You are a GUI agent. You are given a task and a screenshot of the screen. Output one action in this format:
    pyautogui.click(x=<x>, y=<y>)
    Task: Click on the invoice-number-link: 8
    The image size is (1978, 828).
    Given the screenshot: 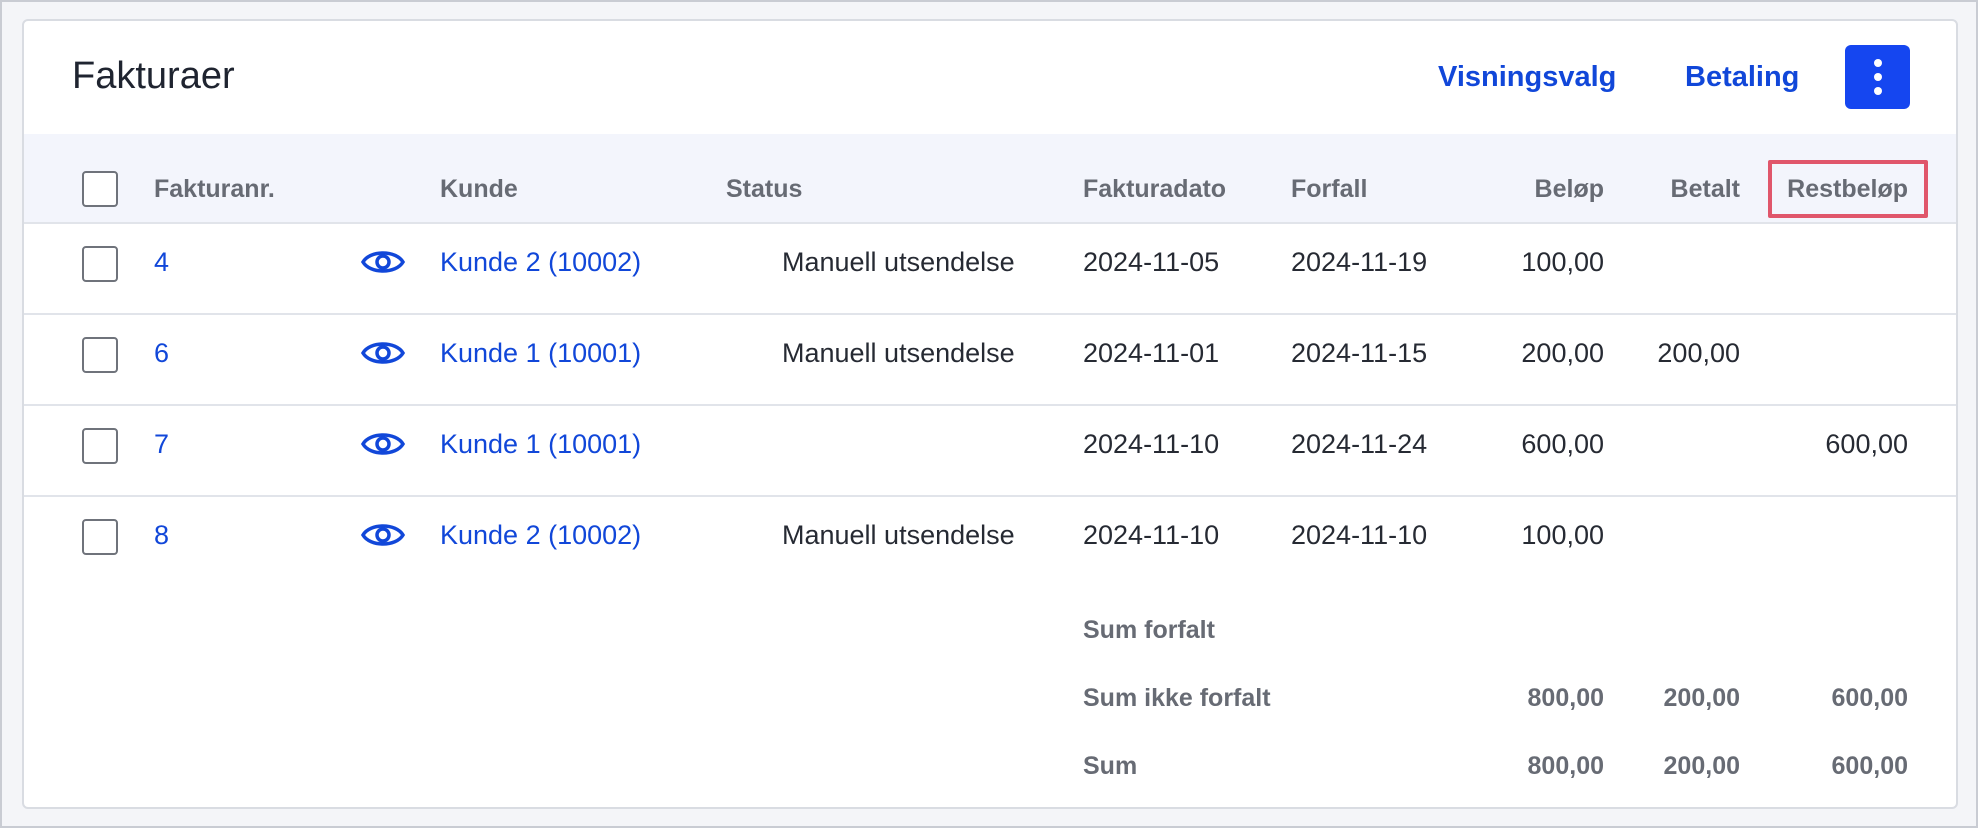 What is the action you would take?
    pyautogui.click(x=161, y=535)
    